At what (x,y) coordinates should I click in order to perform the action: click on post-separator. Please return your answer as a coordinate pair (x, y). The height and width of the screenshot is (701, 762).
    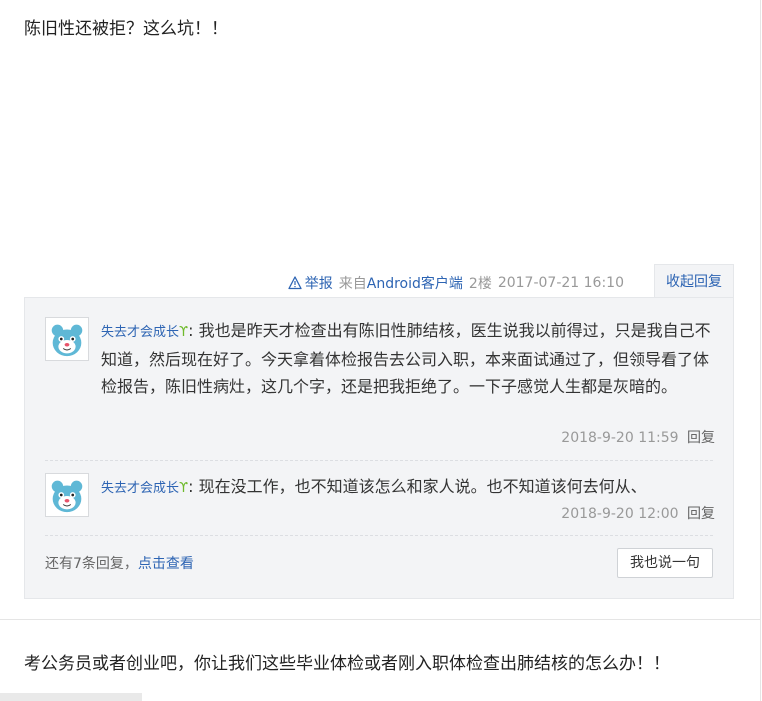
    Looking at the image, I should click on (380, 619).